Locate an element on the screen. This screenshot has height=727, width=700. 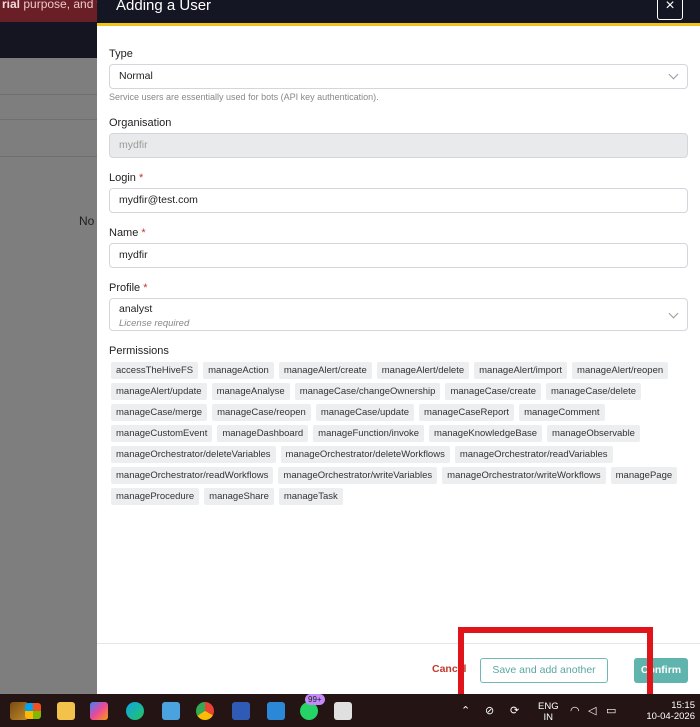
permission-tag: manageCase/changeOwnership is located at coordinates (367, 391).